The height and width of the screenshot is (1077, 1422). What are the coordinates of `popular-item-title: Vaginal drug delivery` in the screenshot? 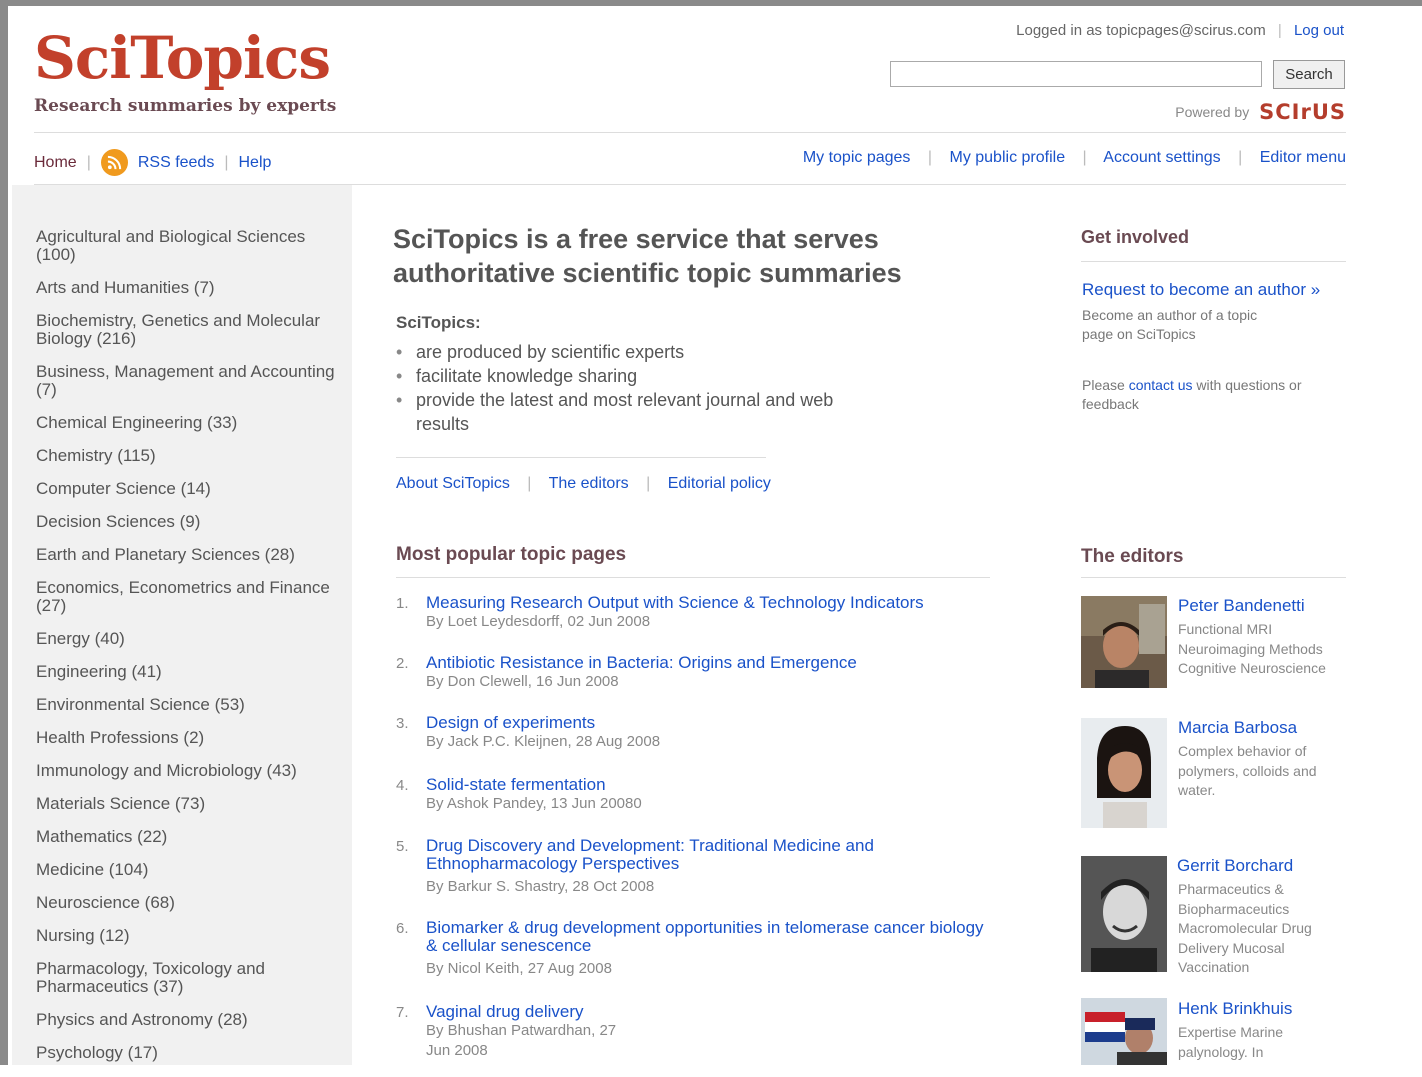 It's located at (706, 1012).